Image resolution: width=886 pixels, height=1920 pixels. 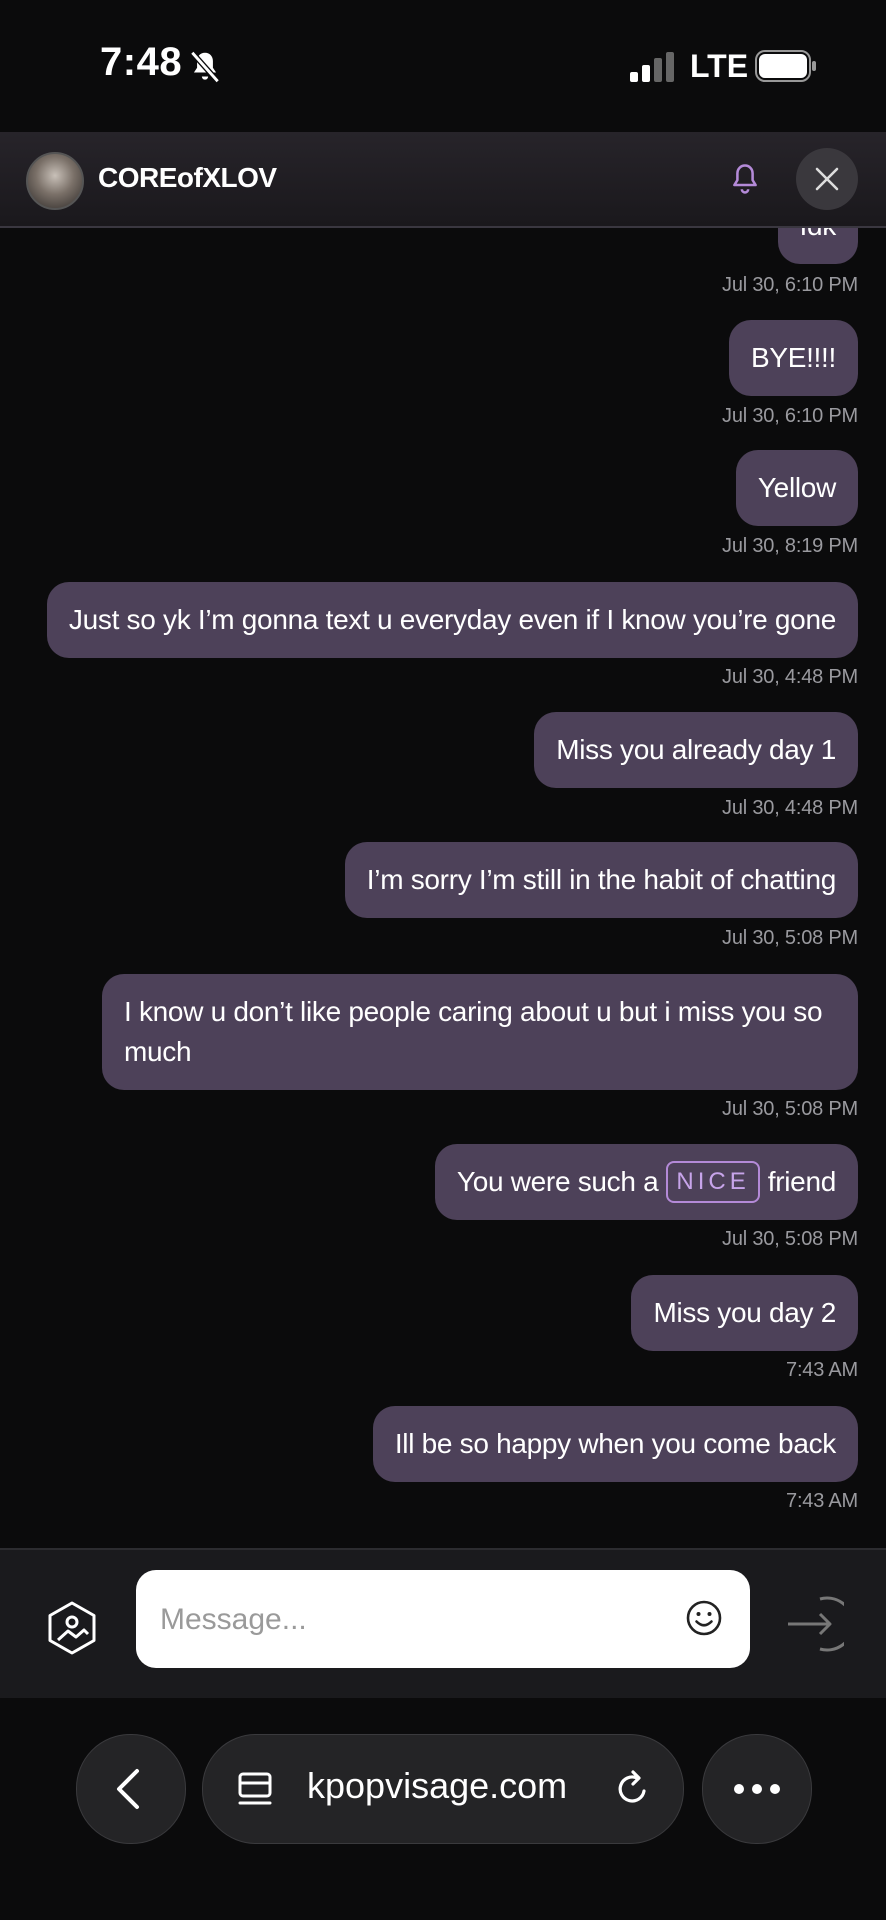 What do you see at coordinates (187, 178) in the screenshot?
I see `chat-username: COREofXLOV` at bounding box center [187, 178].